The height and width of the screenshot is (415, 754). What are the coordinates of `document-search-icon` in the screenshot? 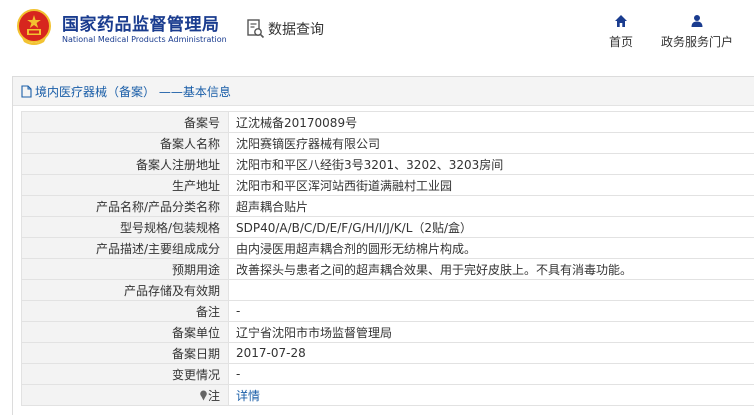 It's located at (256, 29).